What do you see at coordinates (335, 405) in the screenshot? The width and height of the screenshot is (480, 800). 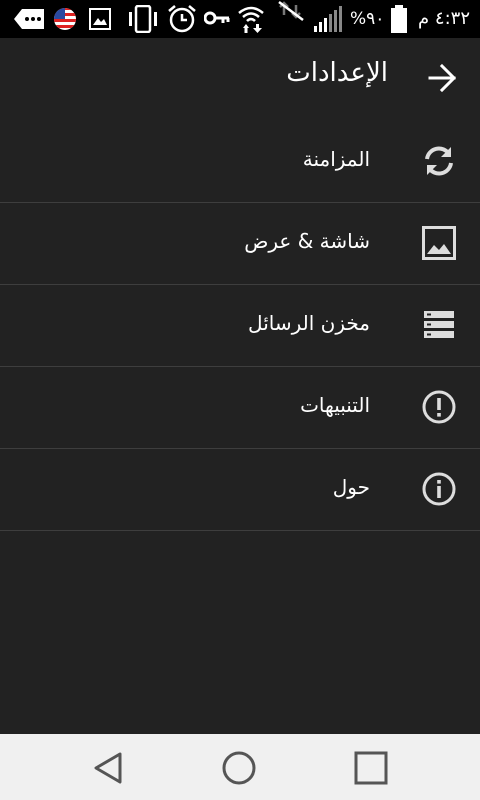 I see `settings-item-label: التنبيهات` at bounding box center [335, 405].